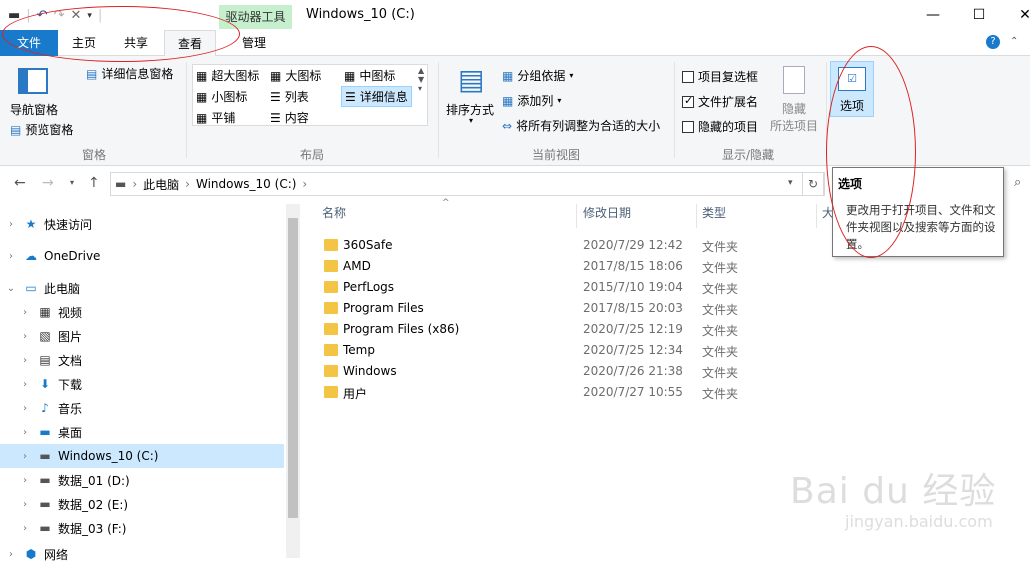  I want to click on minimize-button: —, so click(933, 15).